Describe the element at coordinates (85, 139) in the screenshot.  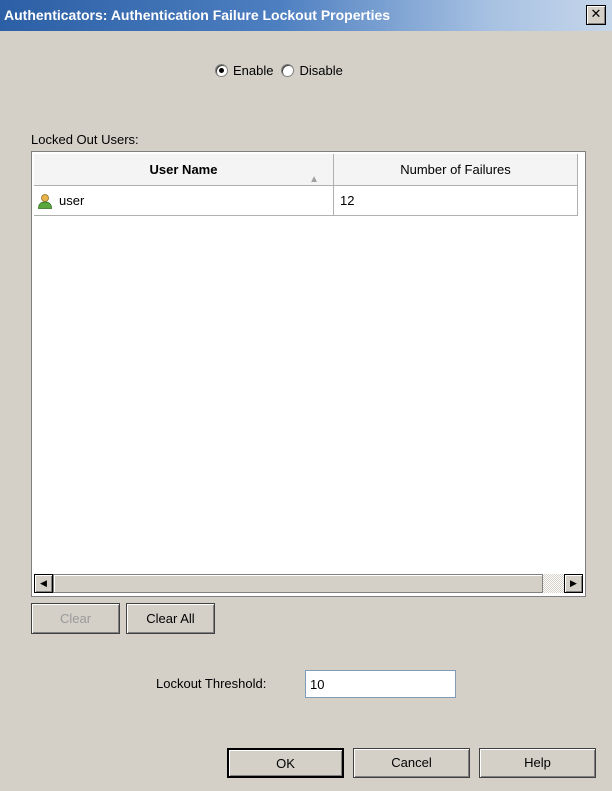
I see `locked-out-users-label: Locked Out Users:` at that location.